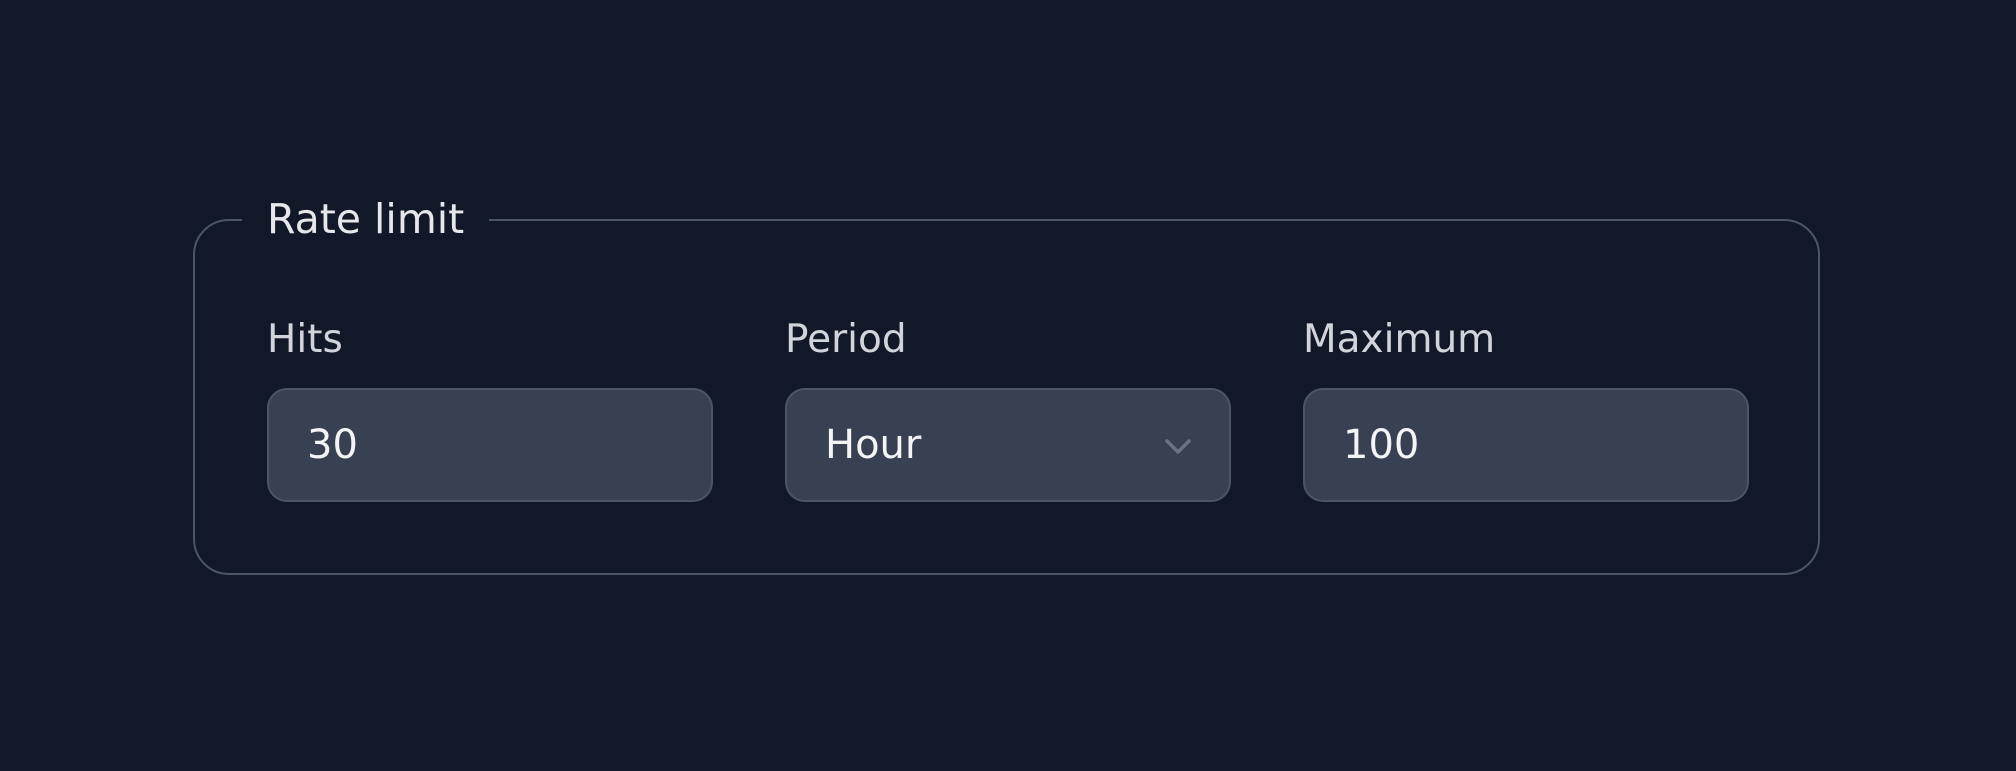 The width and height of the screenshot is (2016, 771). I want to click on maximum-field: Maximum, so click(1526, 407).